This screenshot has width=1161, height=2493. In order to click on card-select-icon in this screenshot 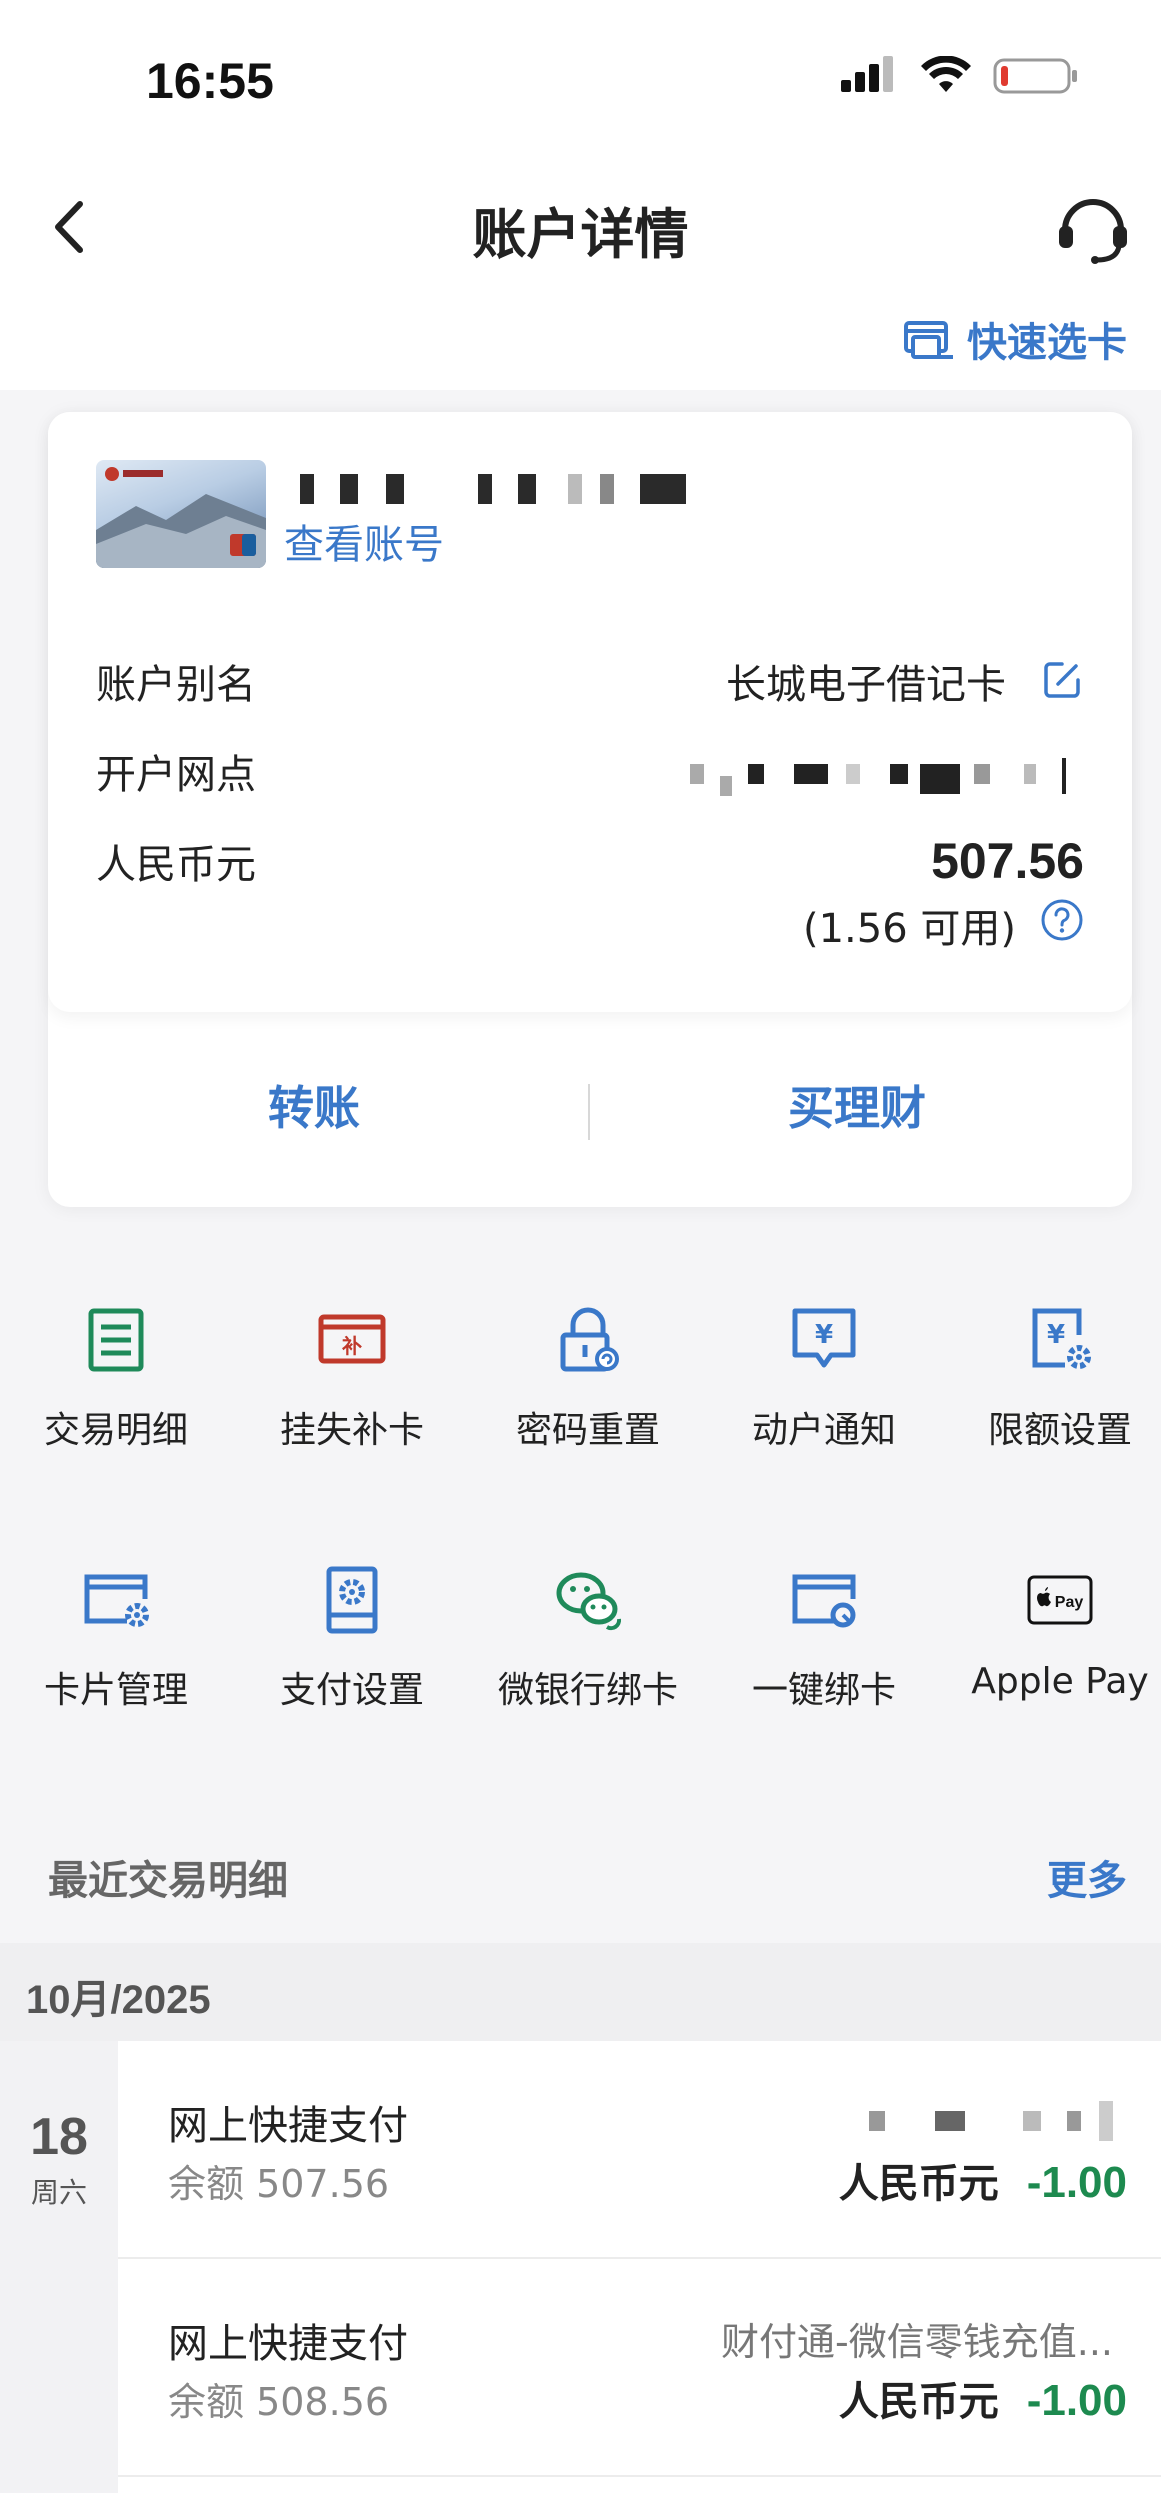, I will do `click(928, 340)`.